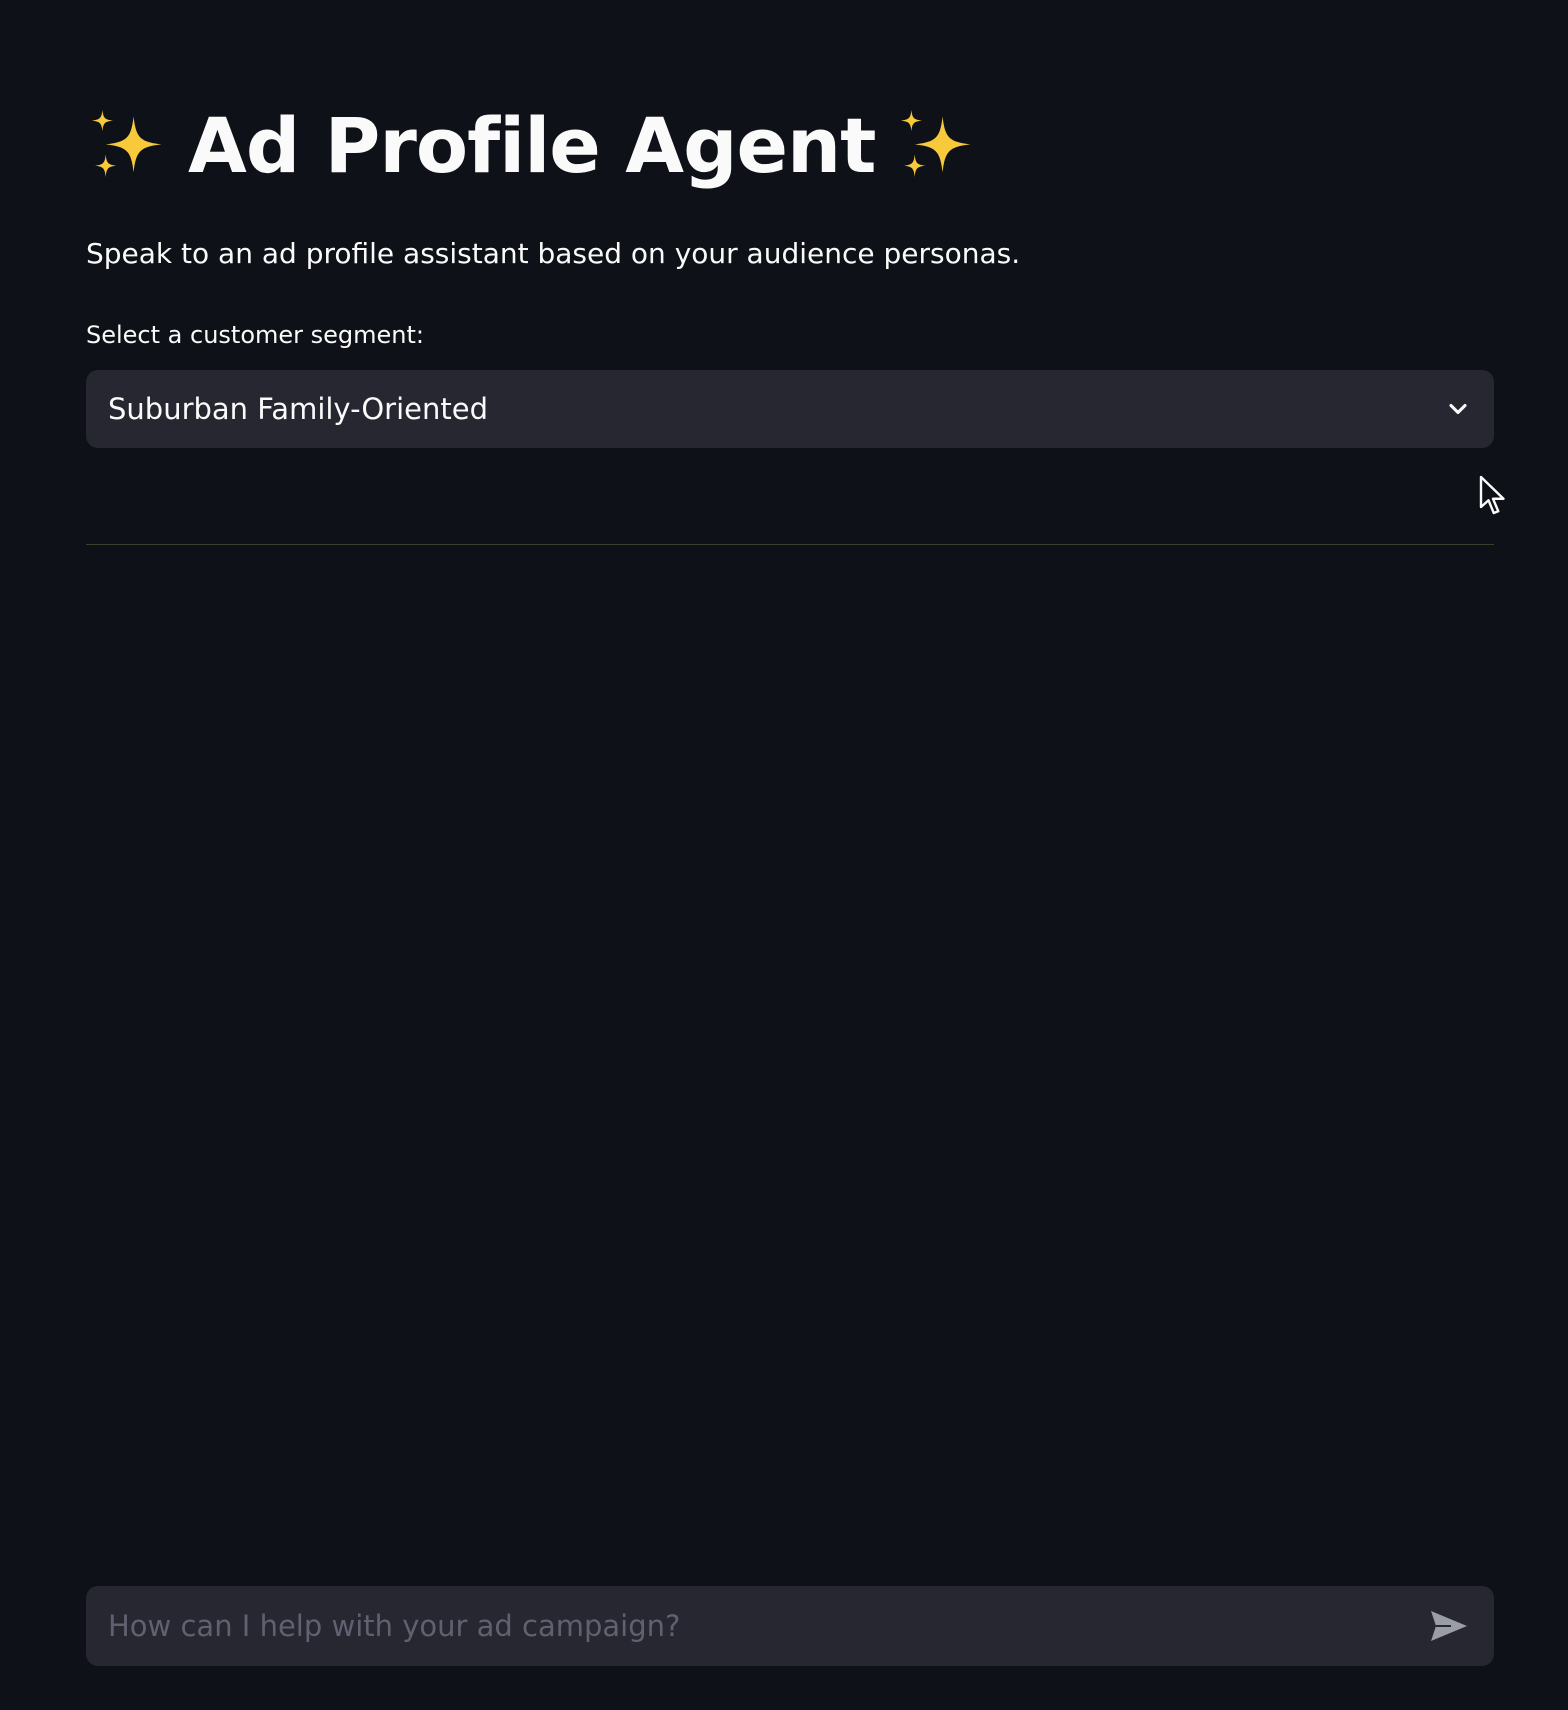  I want to click on chat-input-bar, so click(790, 1626).